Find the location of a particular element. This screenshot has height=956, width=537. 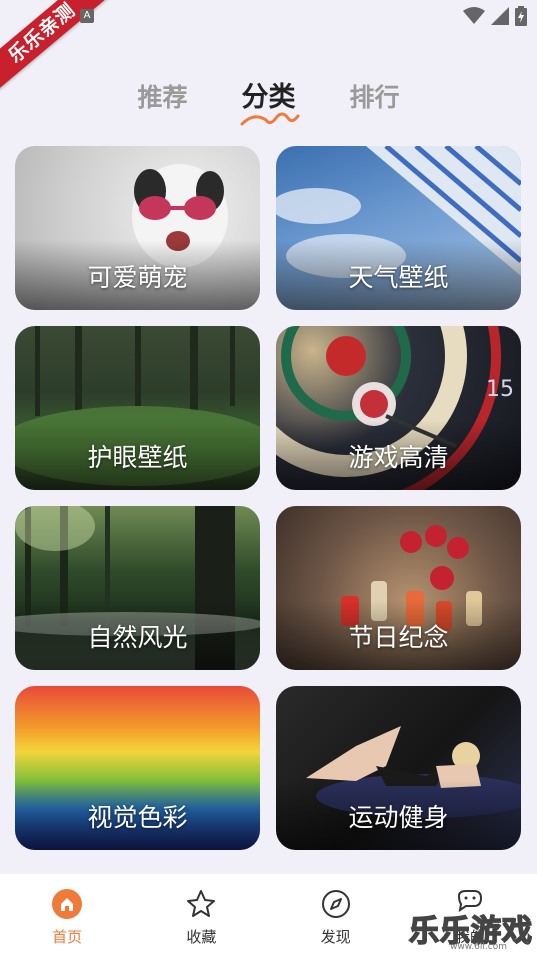

nav-home: 首页 is located at coordinates (67, 915).